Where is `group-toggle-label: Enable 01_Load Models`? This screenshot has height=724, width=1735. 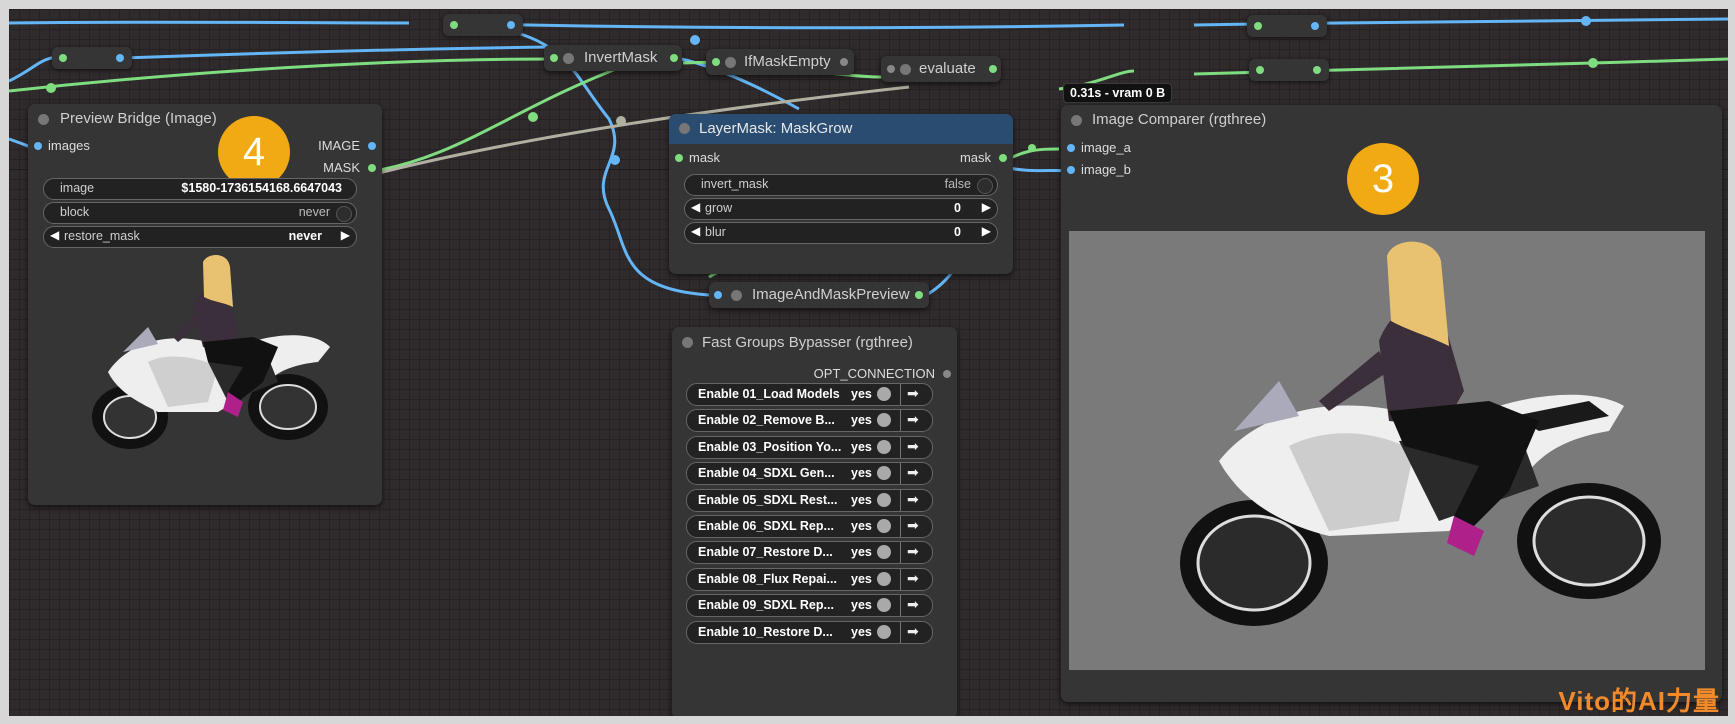 group-toggle-label: Enable 01_Load Models is located at coordinates (769, 394).